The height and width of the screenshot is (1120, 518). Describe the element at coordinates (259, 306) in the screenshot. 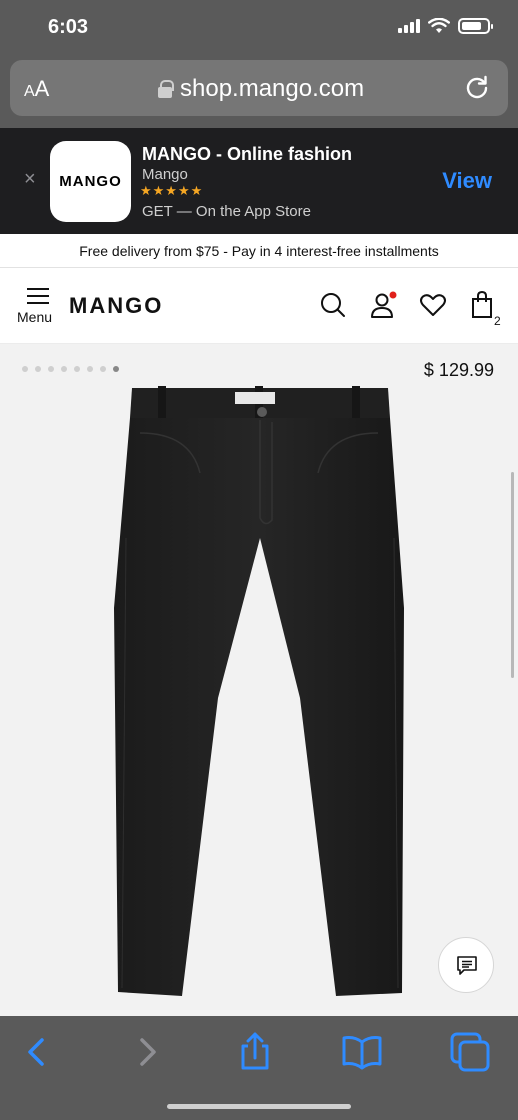

I see `site-header: Menu MANGO 2` at that location.